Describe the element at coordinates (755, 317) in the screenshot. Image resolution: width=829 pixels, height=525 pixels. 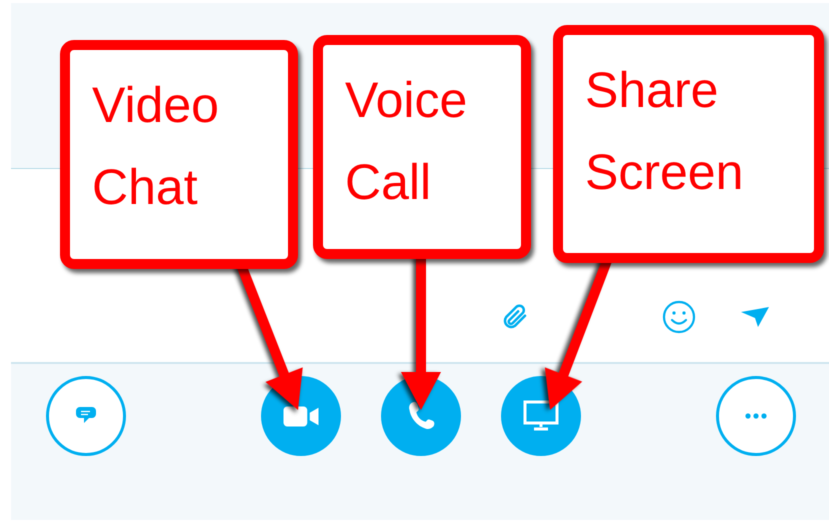
I see `send-icon` at that location.